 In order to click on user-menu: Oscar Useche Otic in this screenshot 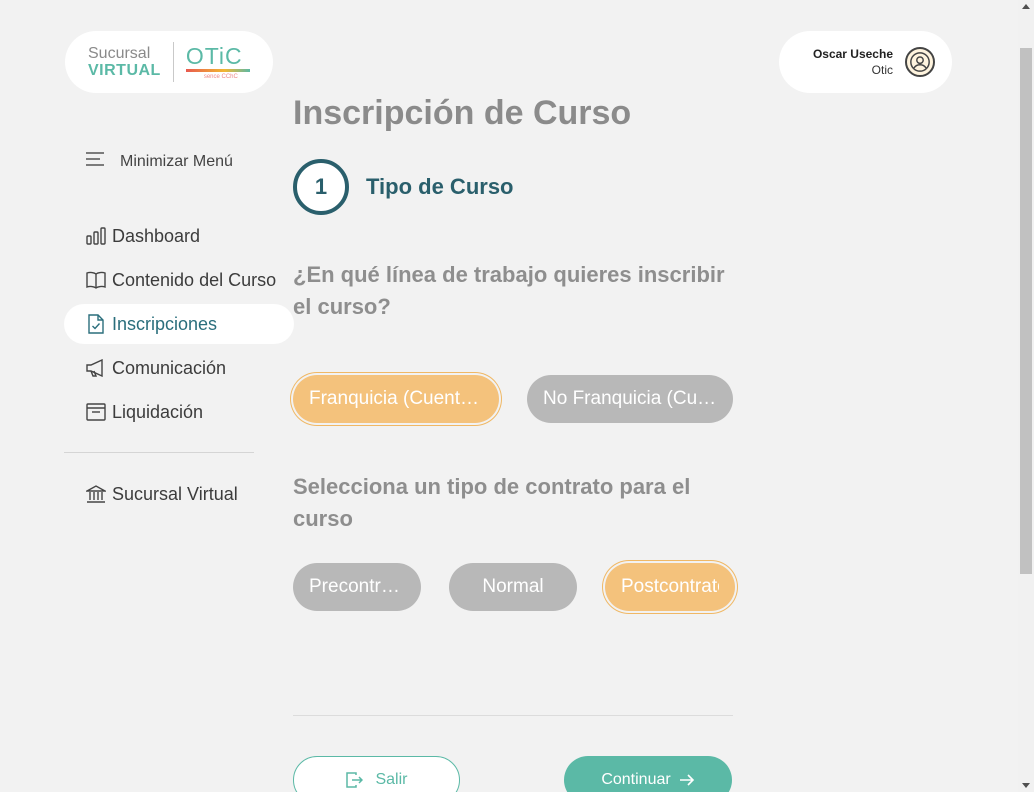, I will do `click(865, 62)`.